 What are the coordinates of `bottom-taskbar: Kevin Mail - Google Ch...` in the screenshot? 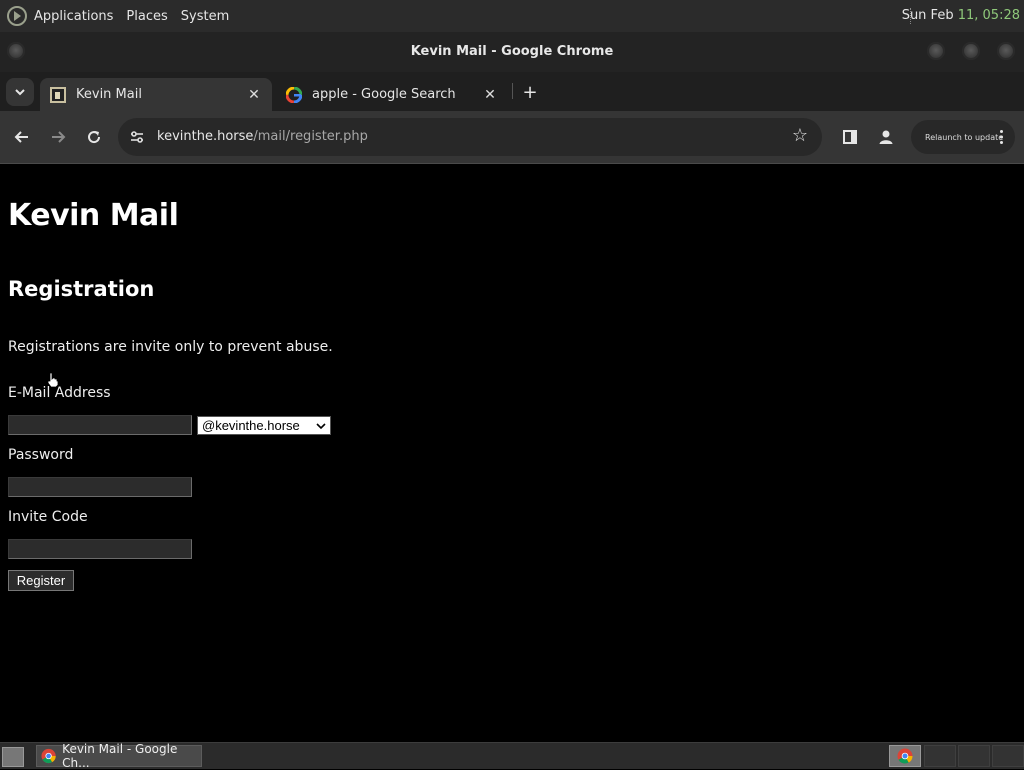 It's located at (512, 756).